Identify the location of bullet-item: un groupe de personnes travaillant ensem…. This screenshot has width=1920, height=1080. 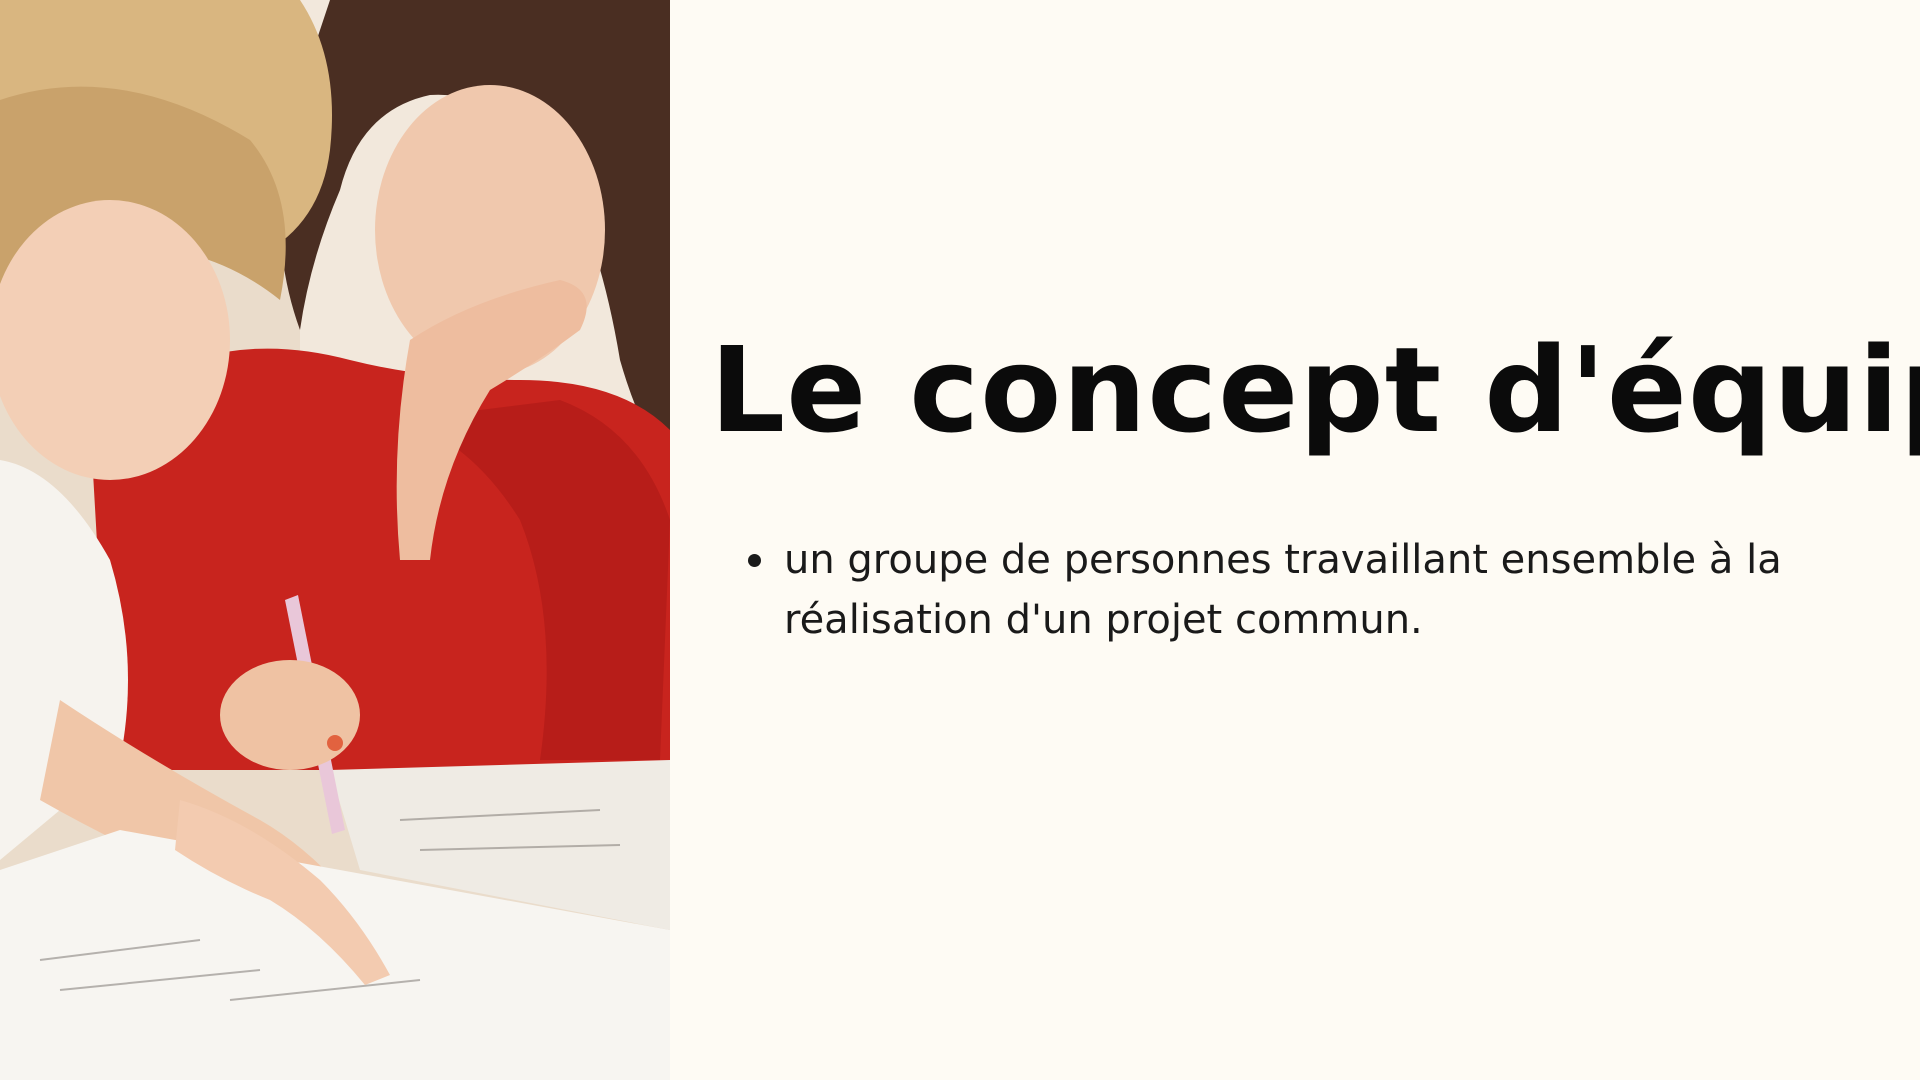
(1286, 590).